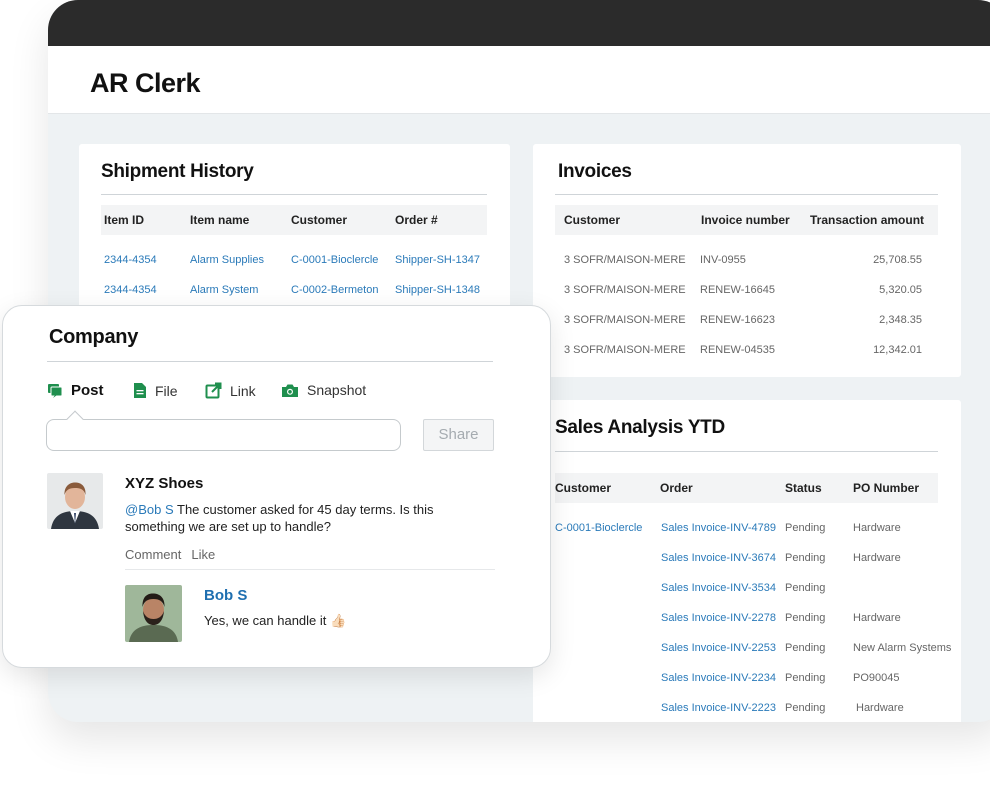 The image size is (990, 812). Describe the element at coordinates (902, 648) in the screenshot. I see `po-number-cell: New Alarm Systems` at that location.